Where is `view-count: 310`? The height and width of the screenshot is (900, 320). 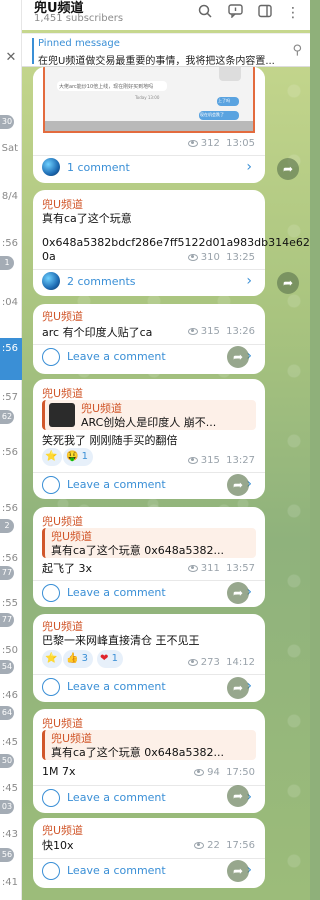
view-count: 310 is located at coordinates (210, 257).